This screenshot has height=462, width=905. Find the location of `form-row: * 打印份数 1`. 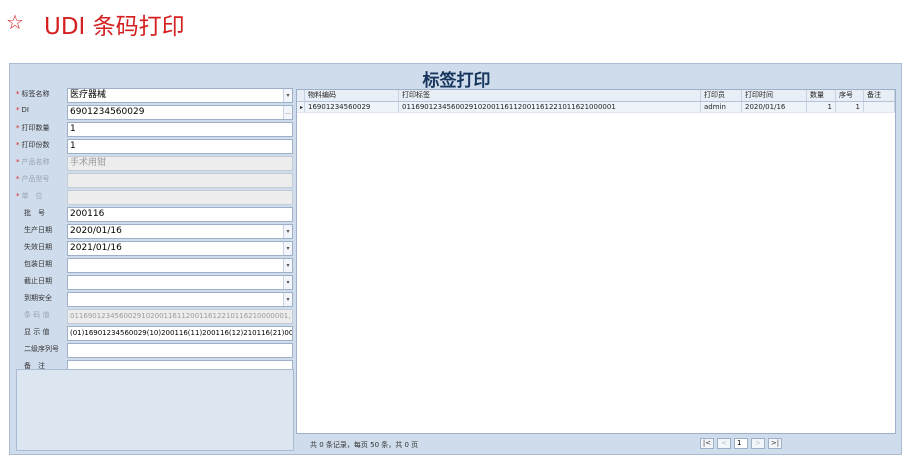

form-row: * 打印份数 1 is located at coordinates (155, 146).